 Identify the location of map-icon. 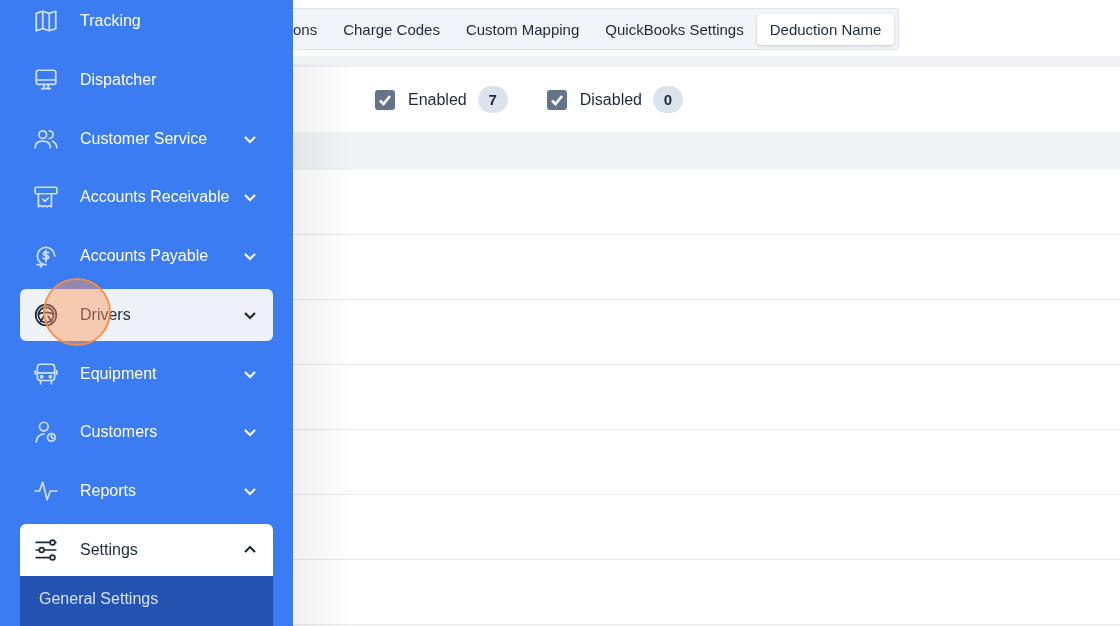
(46, 21).